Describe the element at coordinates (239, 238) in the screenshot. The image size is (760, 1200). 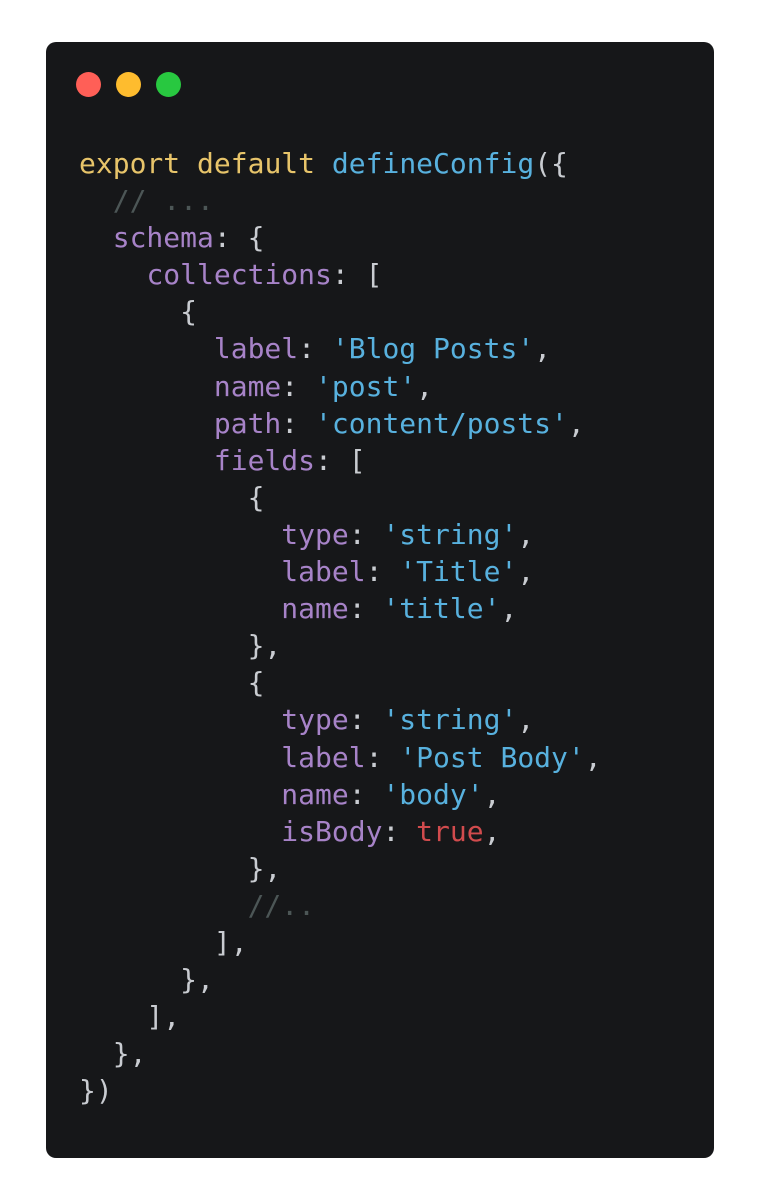
I see `code-token-plain: : {` at that location.